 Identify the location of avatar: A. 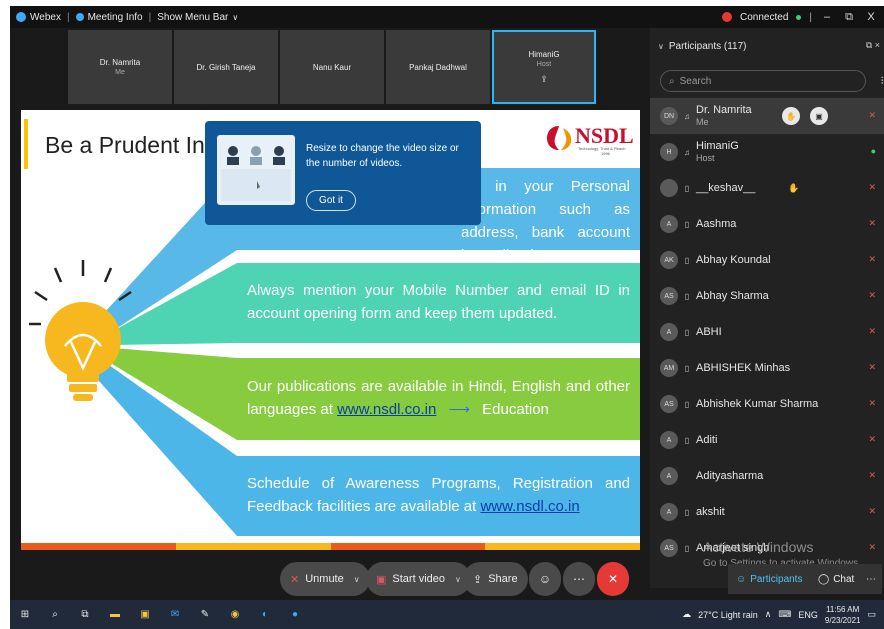
(669, 224).